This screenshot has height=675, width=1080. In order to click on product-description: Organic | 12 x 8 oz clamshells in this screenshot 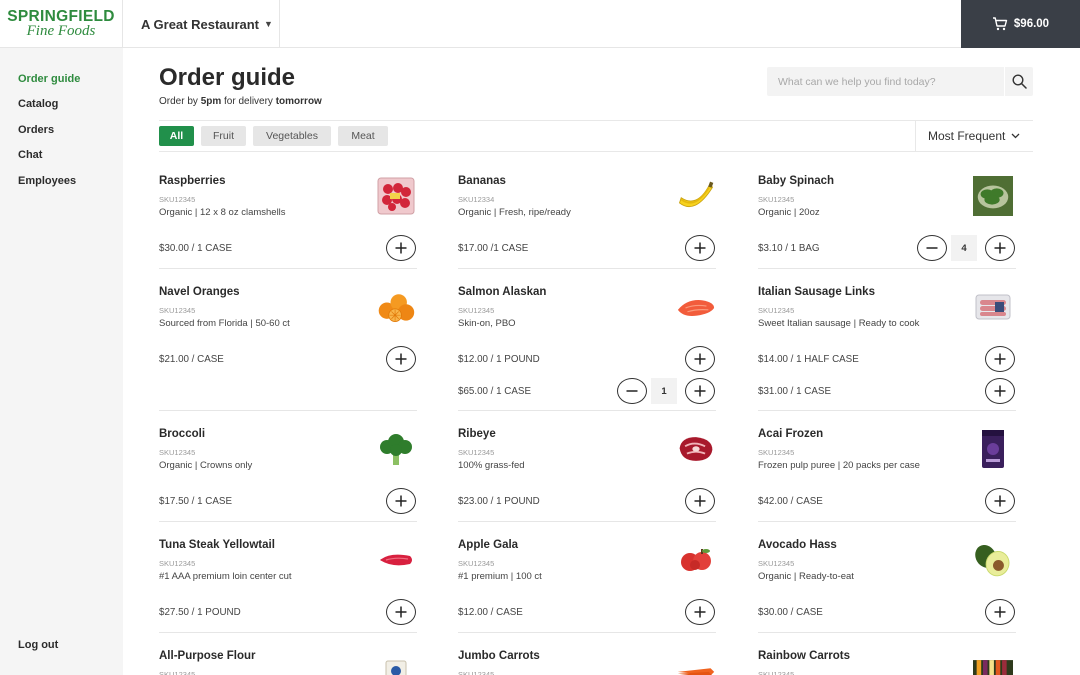, I will do `click(222, 212)`.